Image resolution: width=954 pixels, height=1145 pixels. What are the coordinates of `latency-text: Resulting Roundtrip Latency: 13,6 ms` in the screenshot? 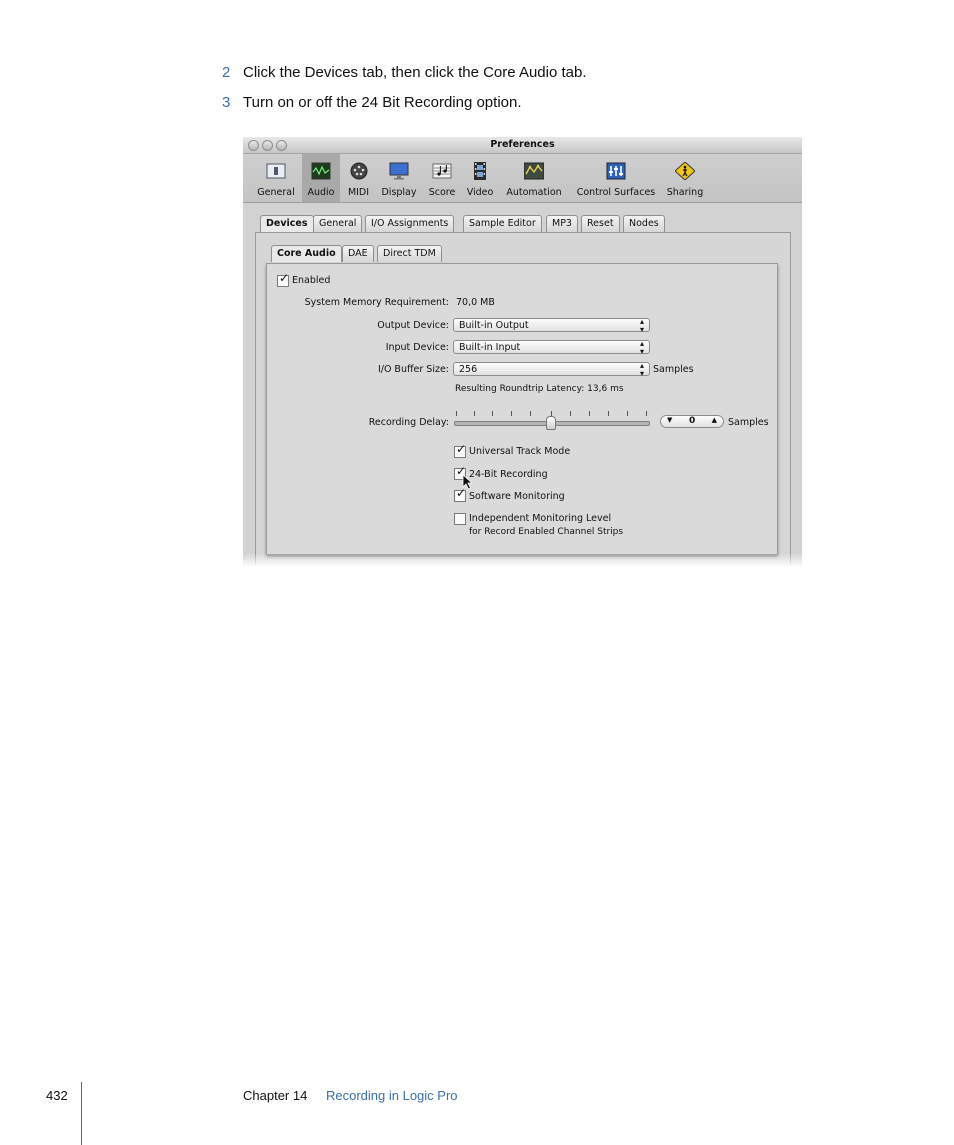 It's located at (539, 389).